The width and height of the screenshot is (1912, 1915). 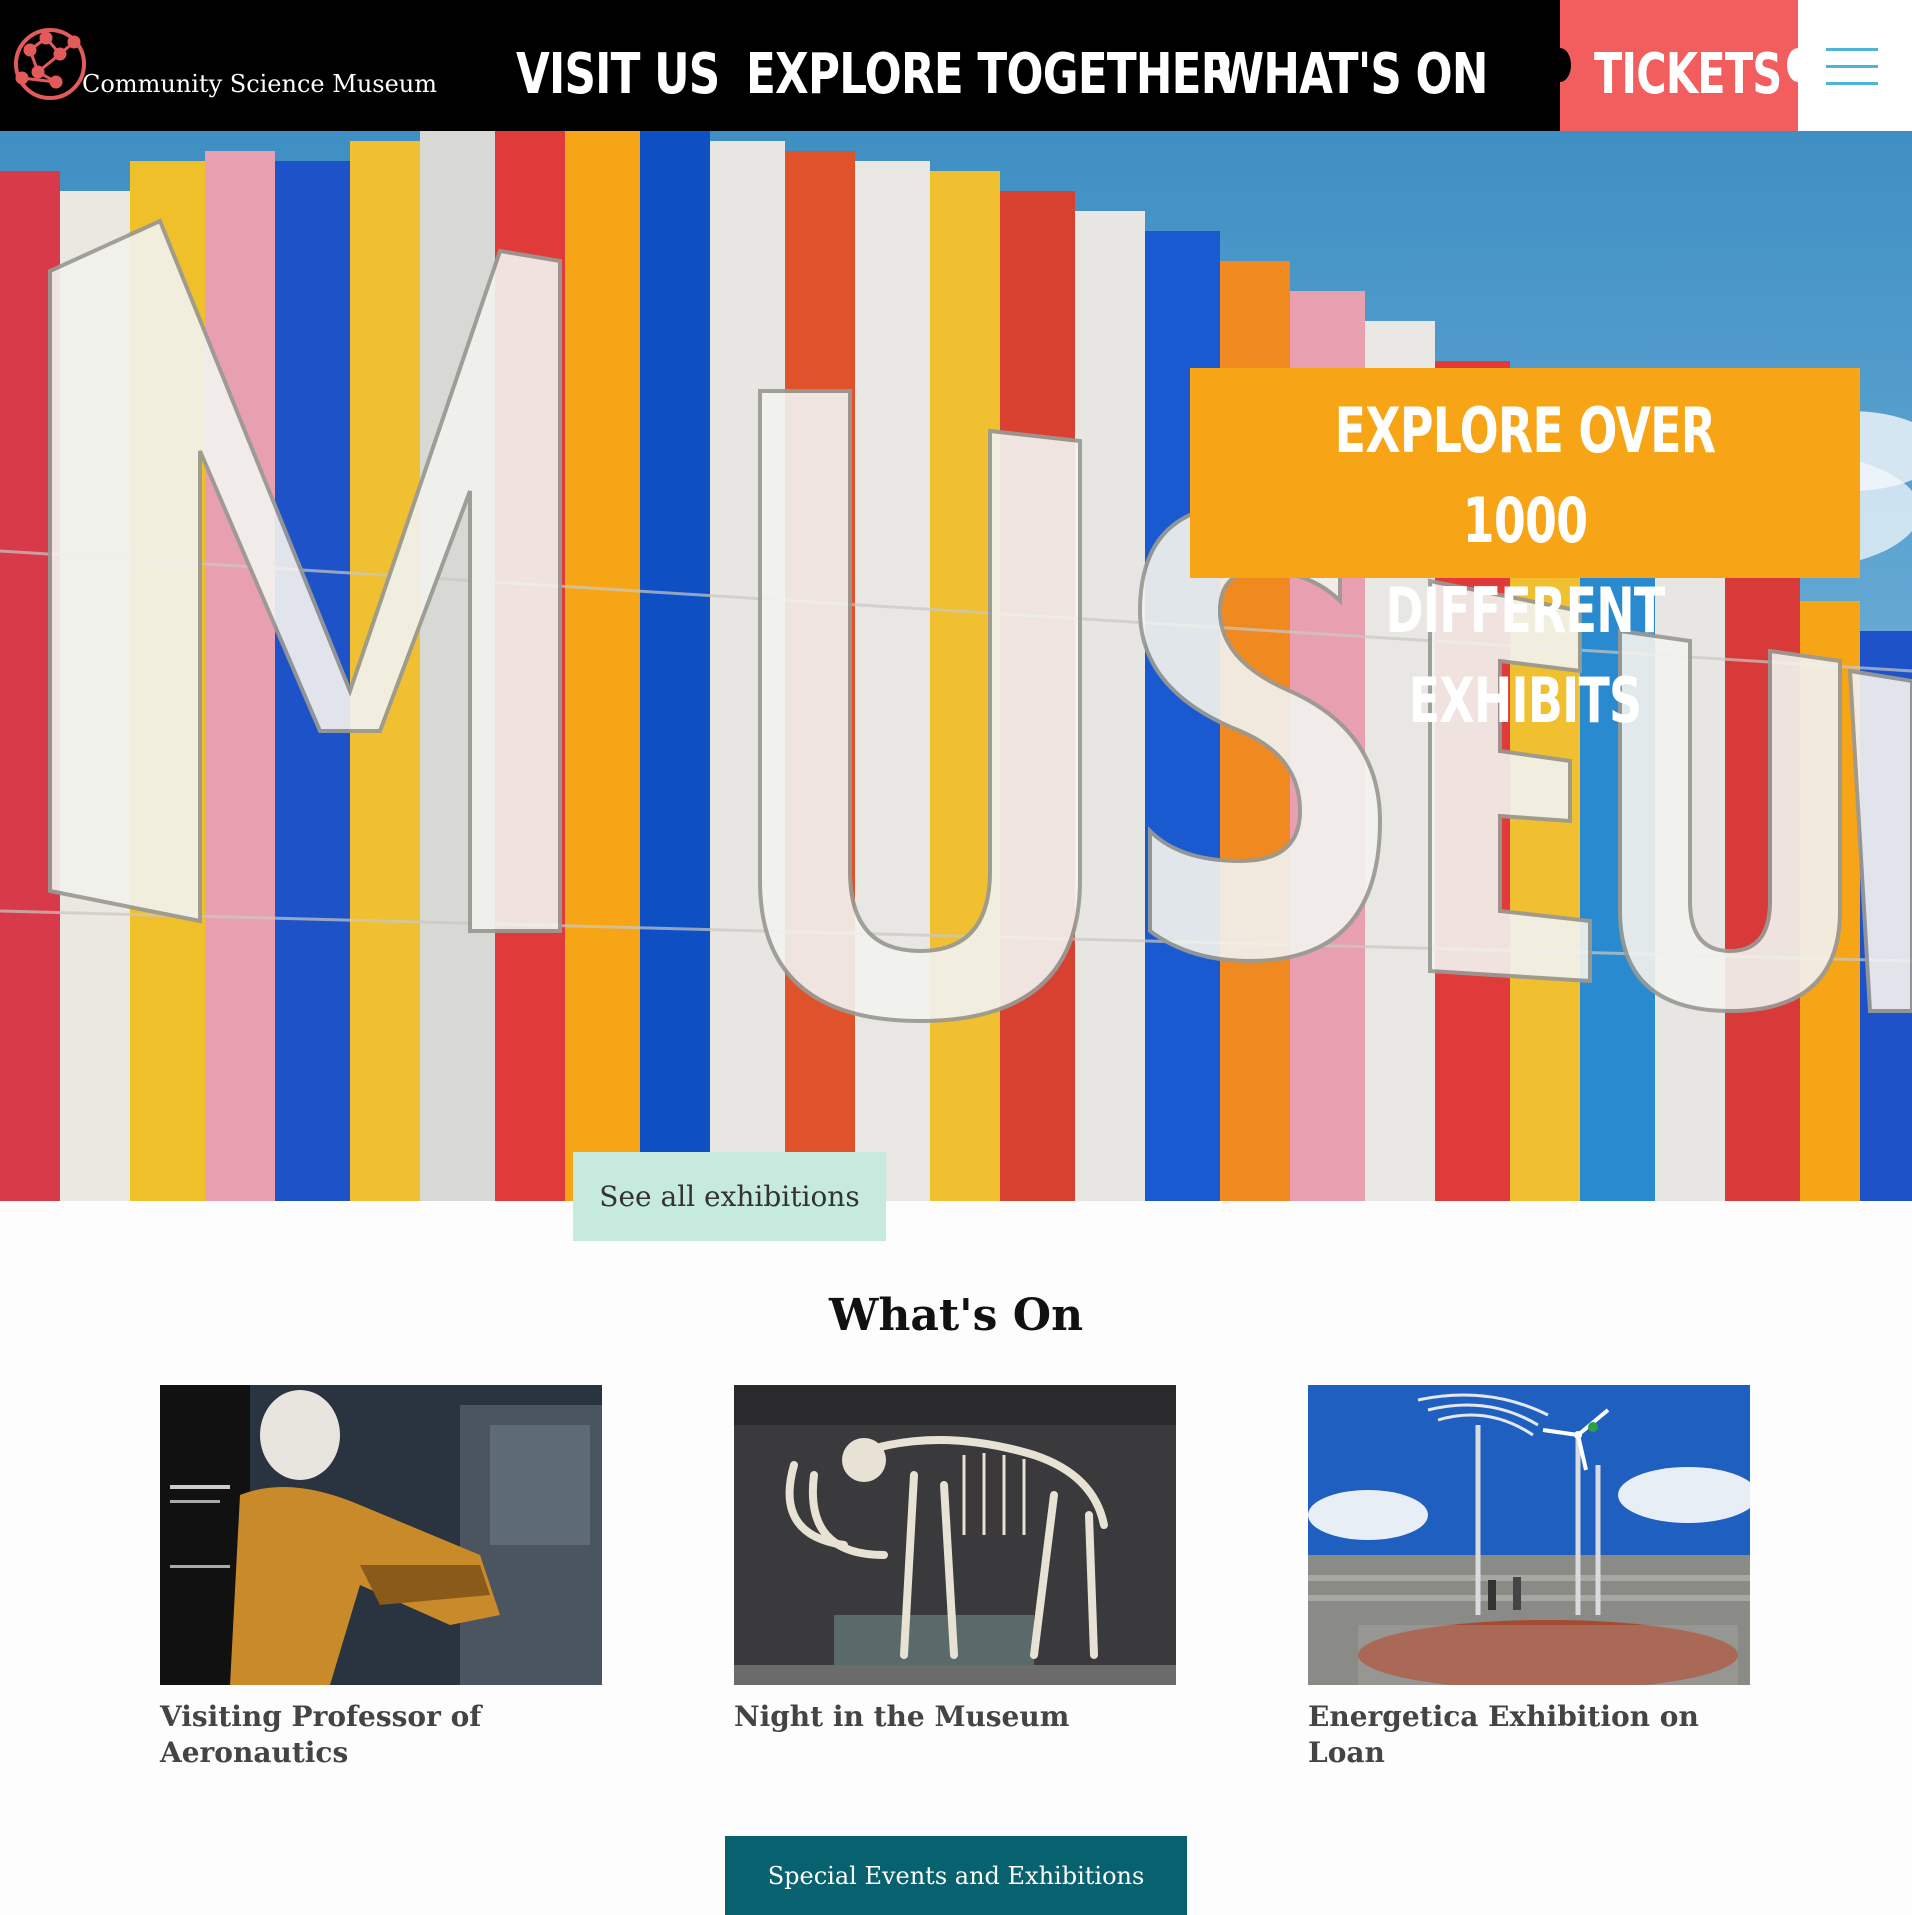 What do you see at coordinates (1529, 1735) in the screenshot?
I see `event-title: Energetica Exhibition on Loan` at bounding box center [1529, 1735].